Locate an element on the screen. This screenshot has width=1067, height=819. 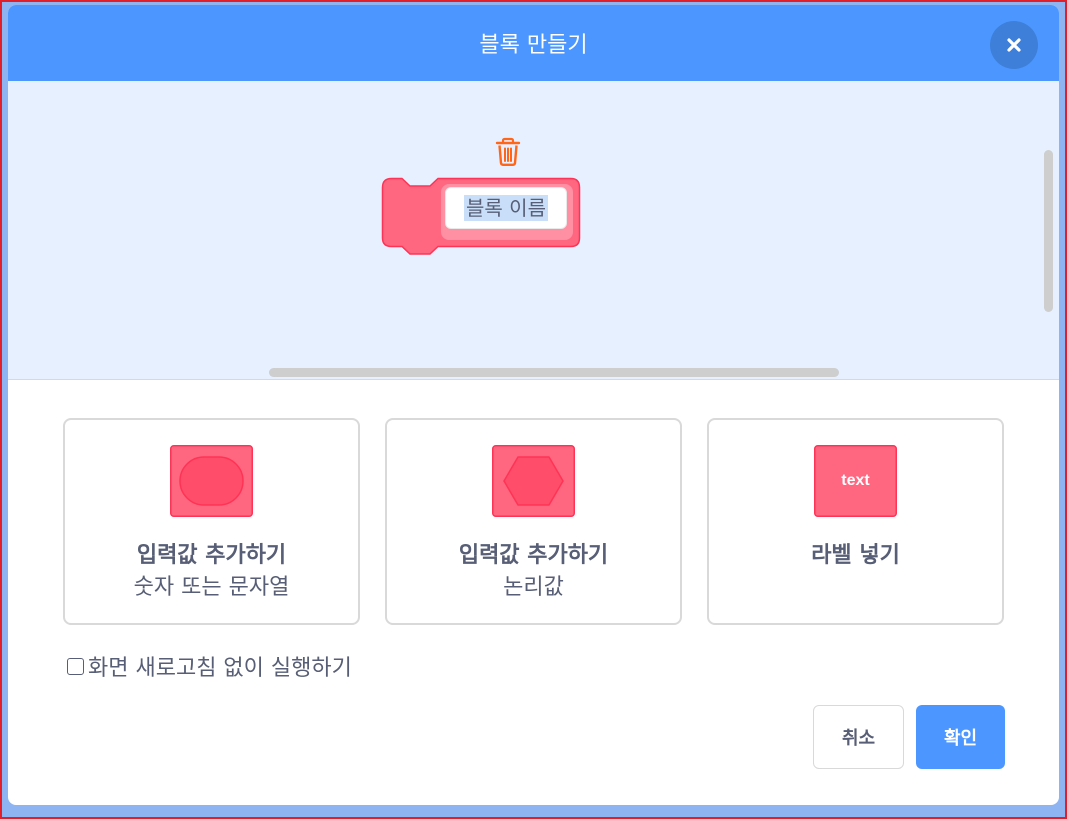
option-title: 라벨 넣기 is located at coordinates (855, 555).